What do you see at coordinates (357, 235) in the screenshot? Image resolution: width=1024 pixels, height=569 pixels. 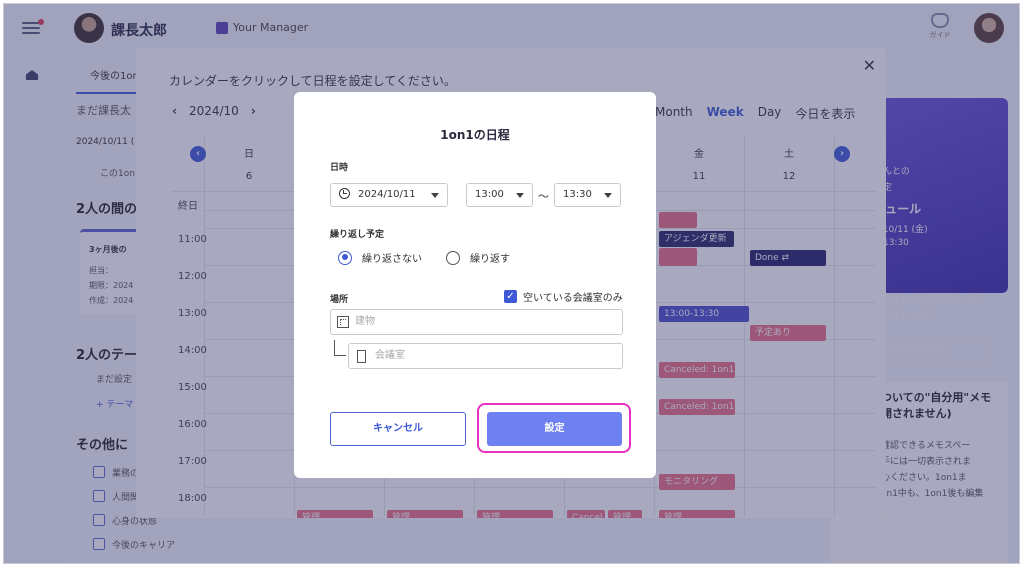 I see `repeat-label: 繰り返し予定` at bounding box center [357, 235].